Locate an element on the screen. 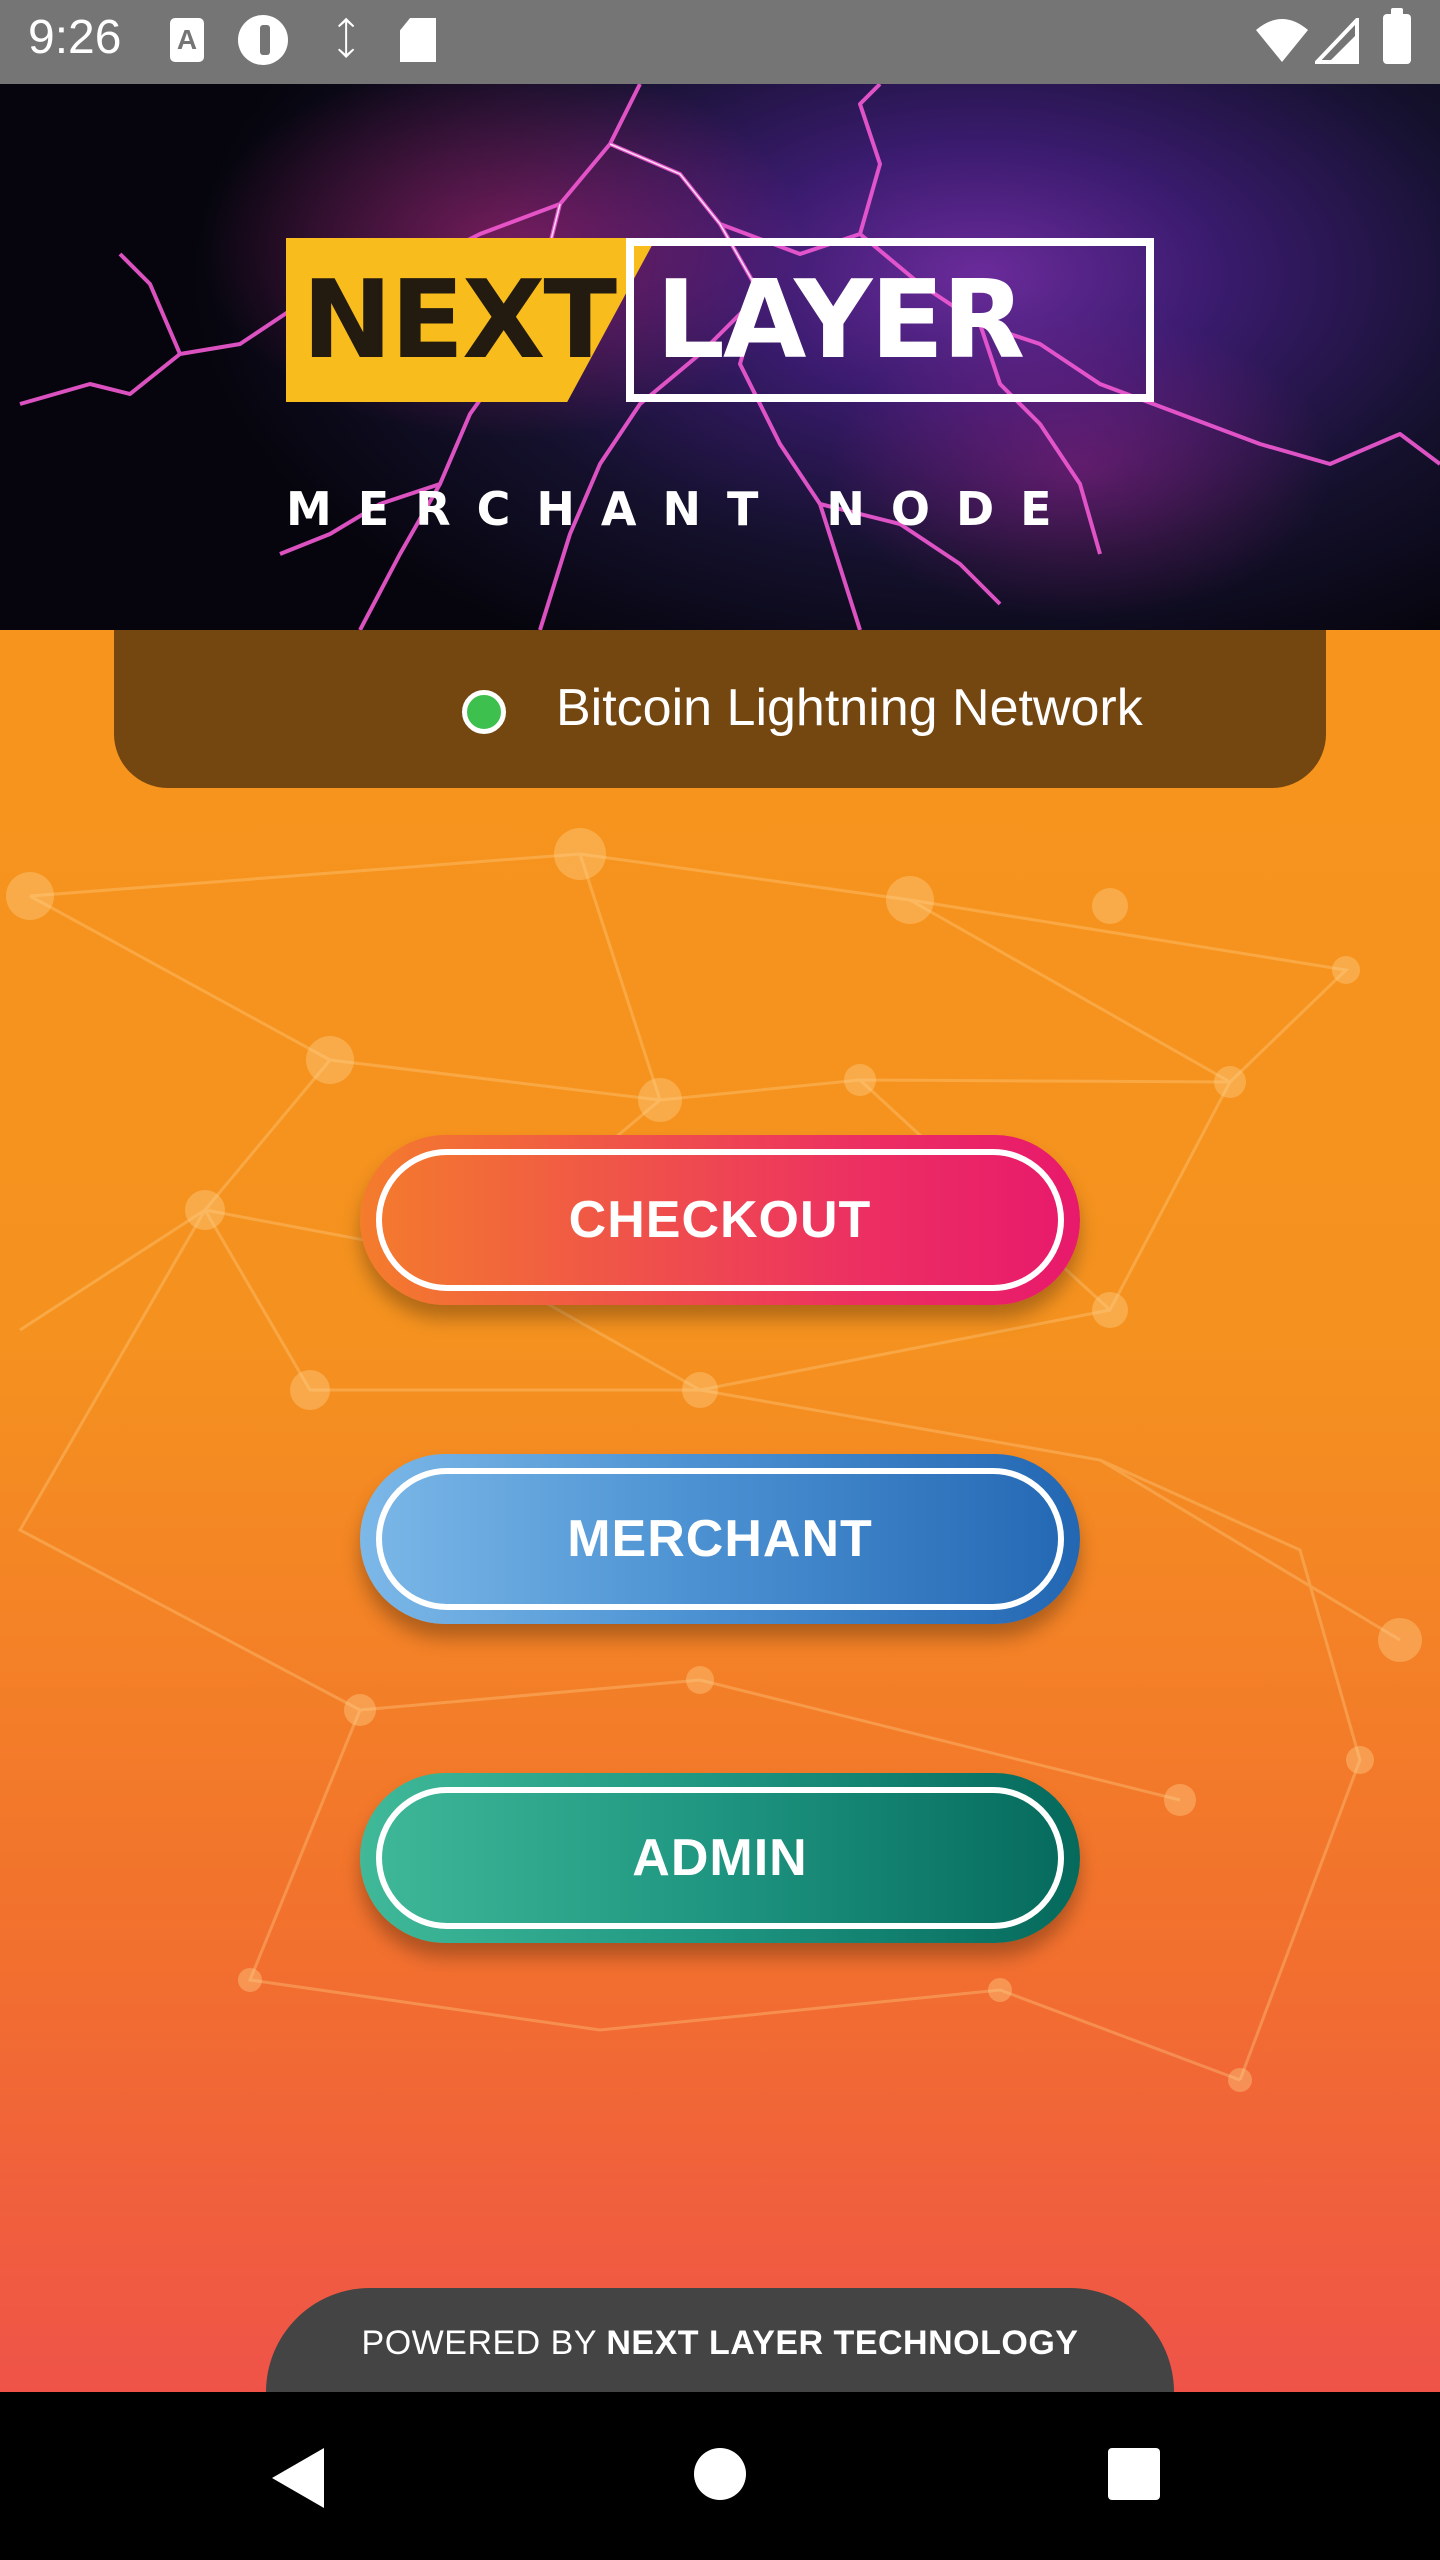 Image resolution: width=1440 pixels, height=2560 pixels. logo-subtitle: MERCHANT NODE is located at coordinates (682, 509).